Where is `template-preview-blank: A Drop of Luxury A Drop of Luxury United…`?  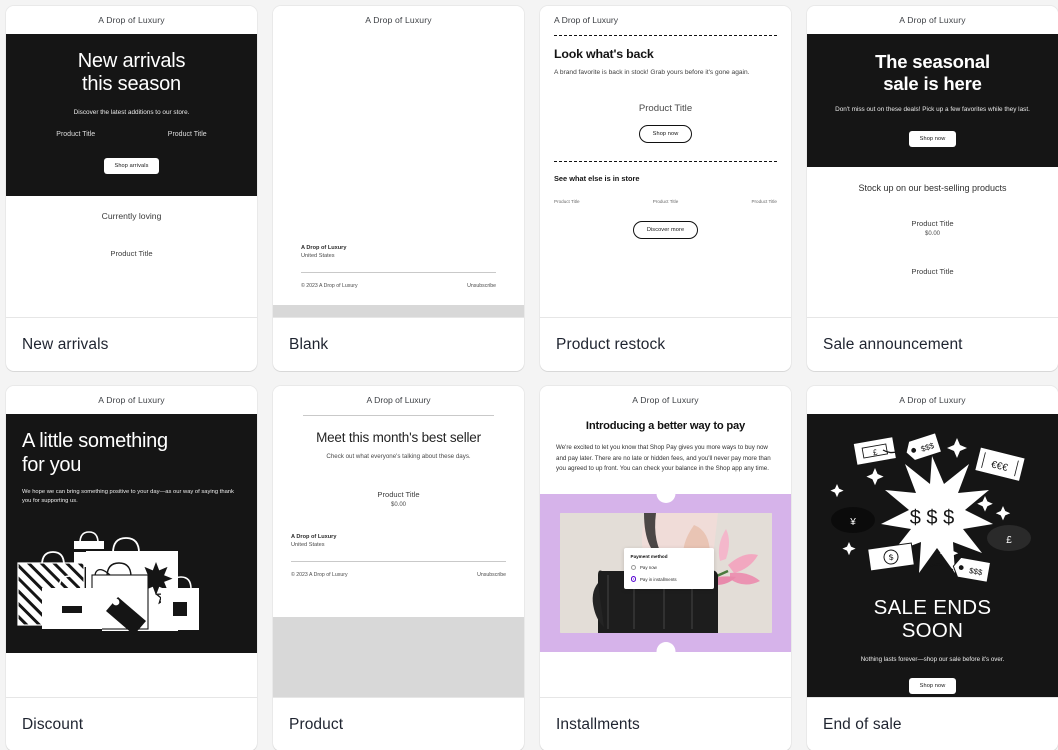
template-preview-blank: A Drop of Luxury A Drop of Luxury United… is located at coordinates (398, 161).